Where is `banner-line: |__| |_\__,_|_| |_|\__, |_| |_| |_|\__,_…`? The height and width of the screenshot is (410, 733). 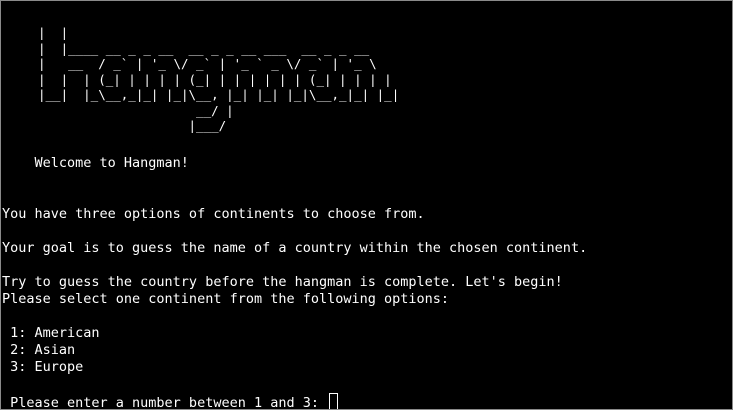 banner-line: |__| |_\__,_|_| |_|\__, |_| |_| |_|\__,_… is located at coordinates (219, 94).